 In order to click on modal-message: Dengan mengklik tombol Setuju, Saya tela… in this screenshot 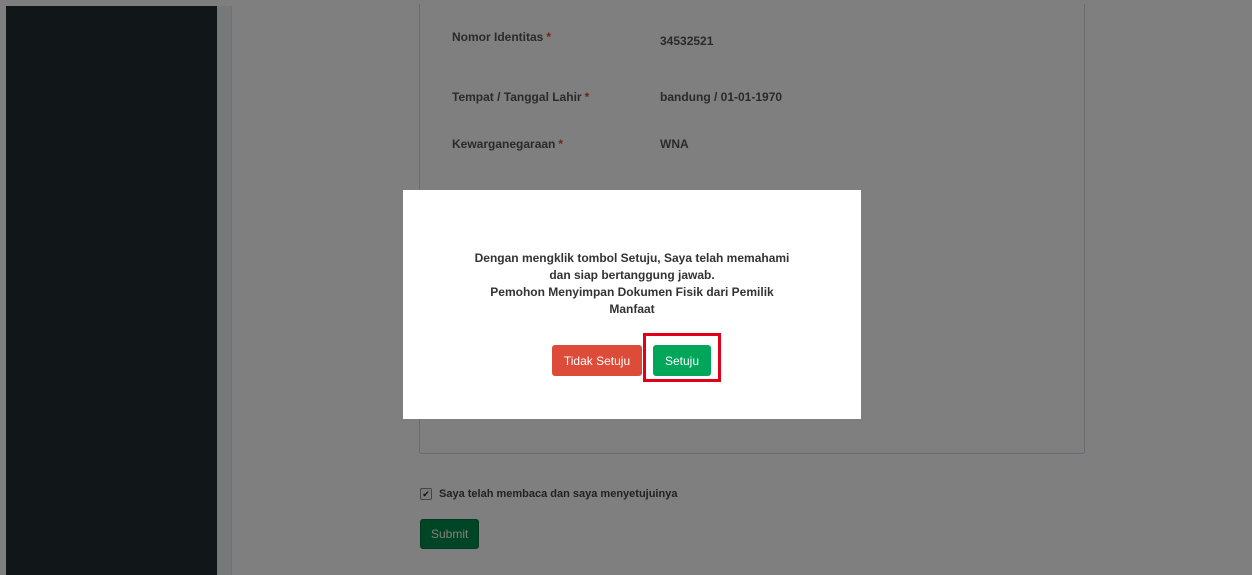, I will do `click(632, 284)`.